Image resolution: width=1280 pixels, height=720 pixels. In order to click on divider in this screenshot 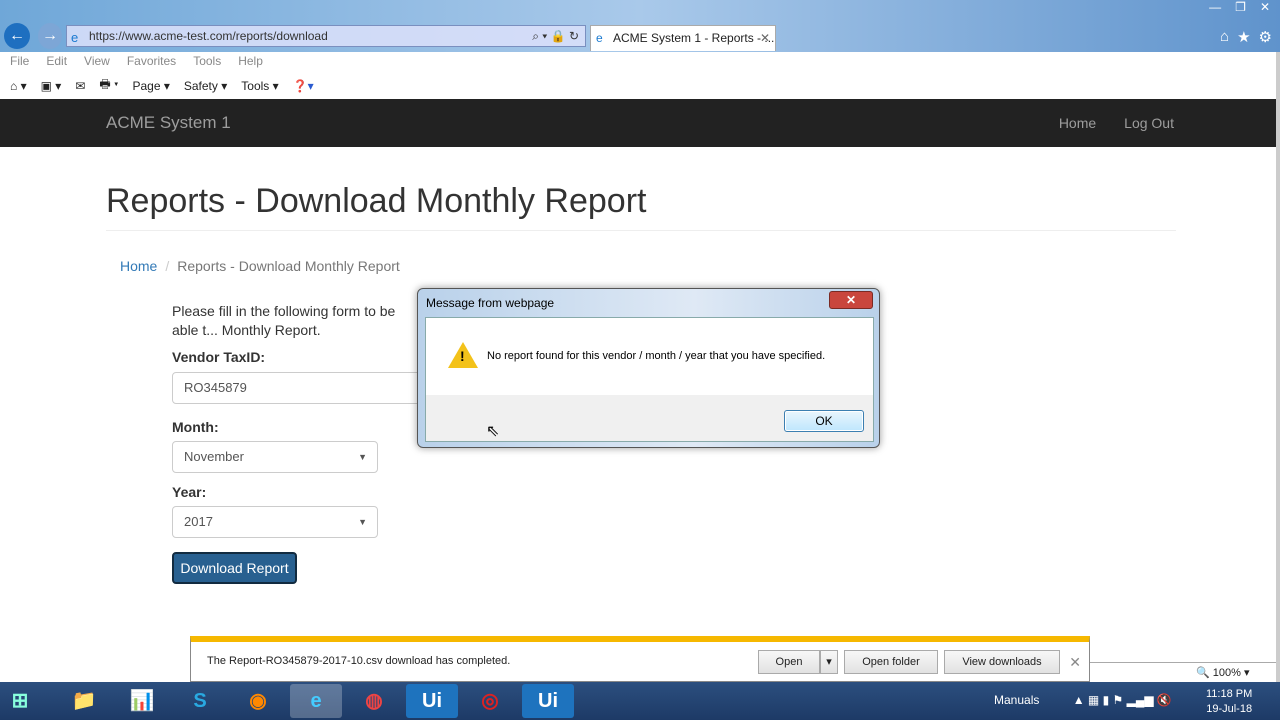, I will do `click(641, 230)`.